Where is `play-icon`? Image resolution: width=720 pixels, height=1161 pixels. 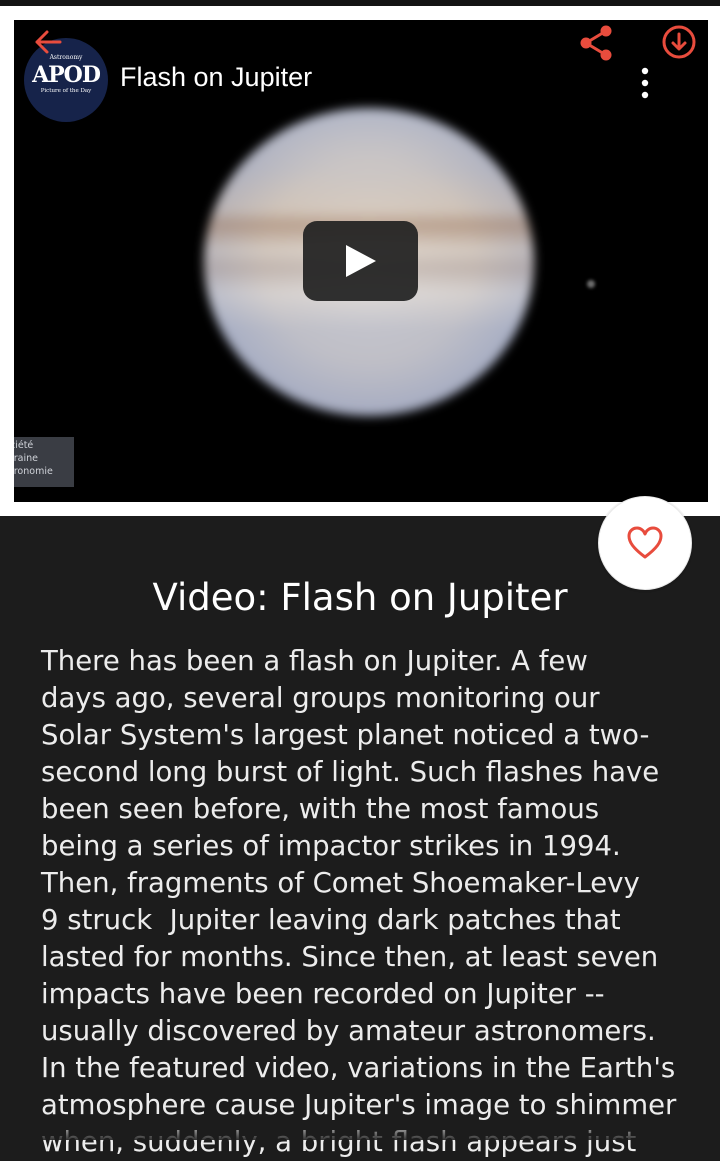
play-icon is located at coordinates (360, 261).